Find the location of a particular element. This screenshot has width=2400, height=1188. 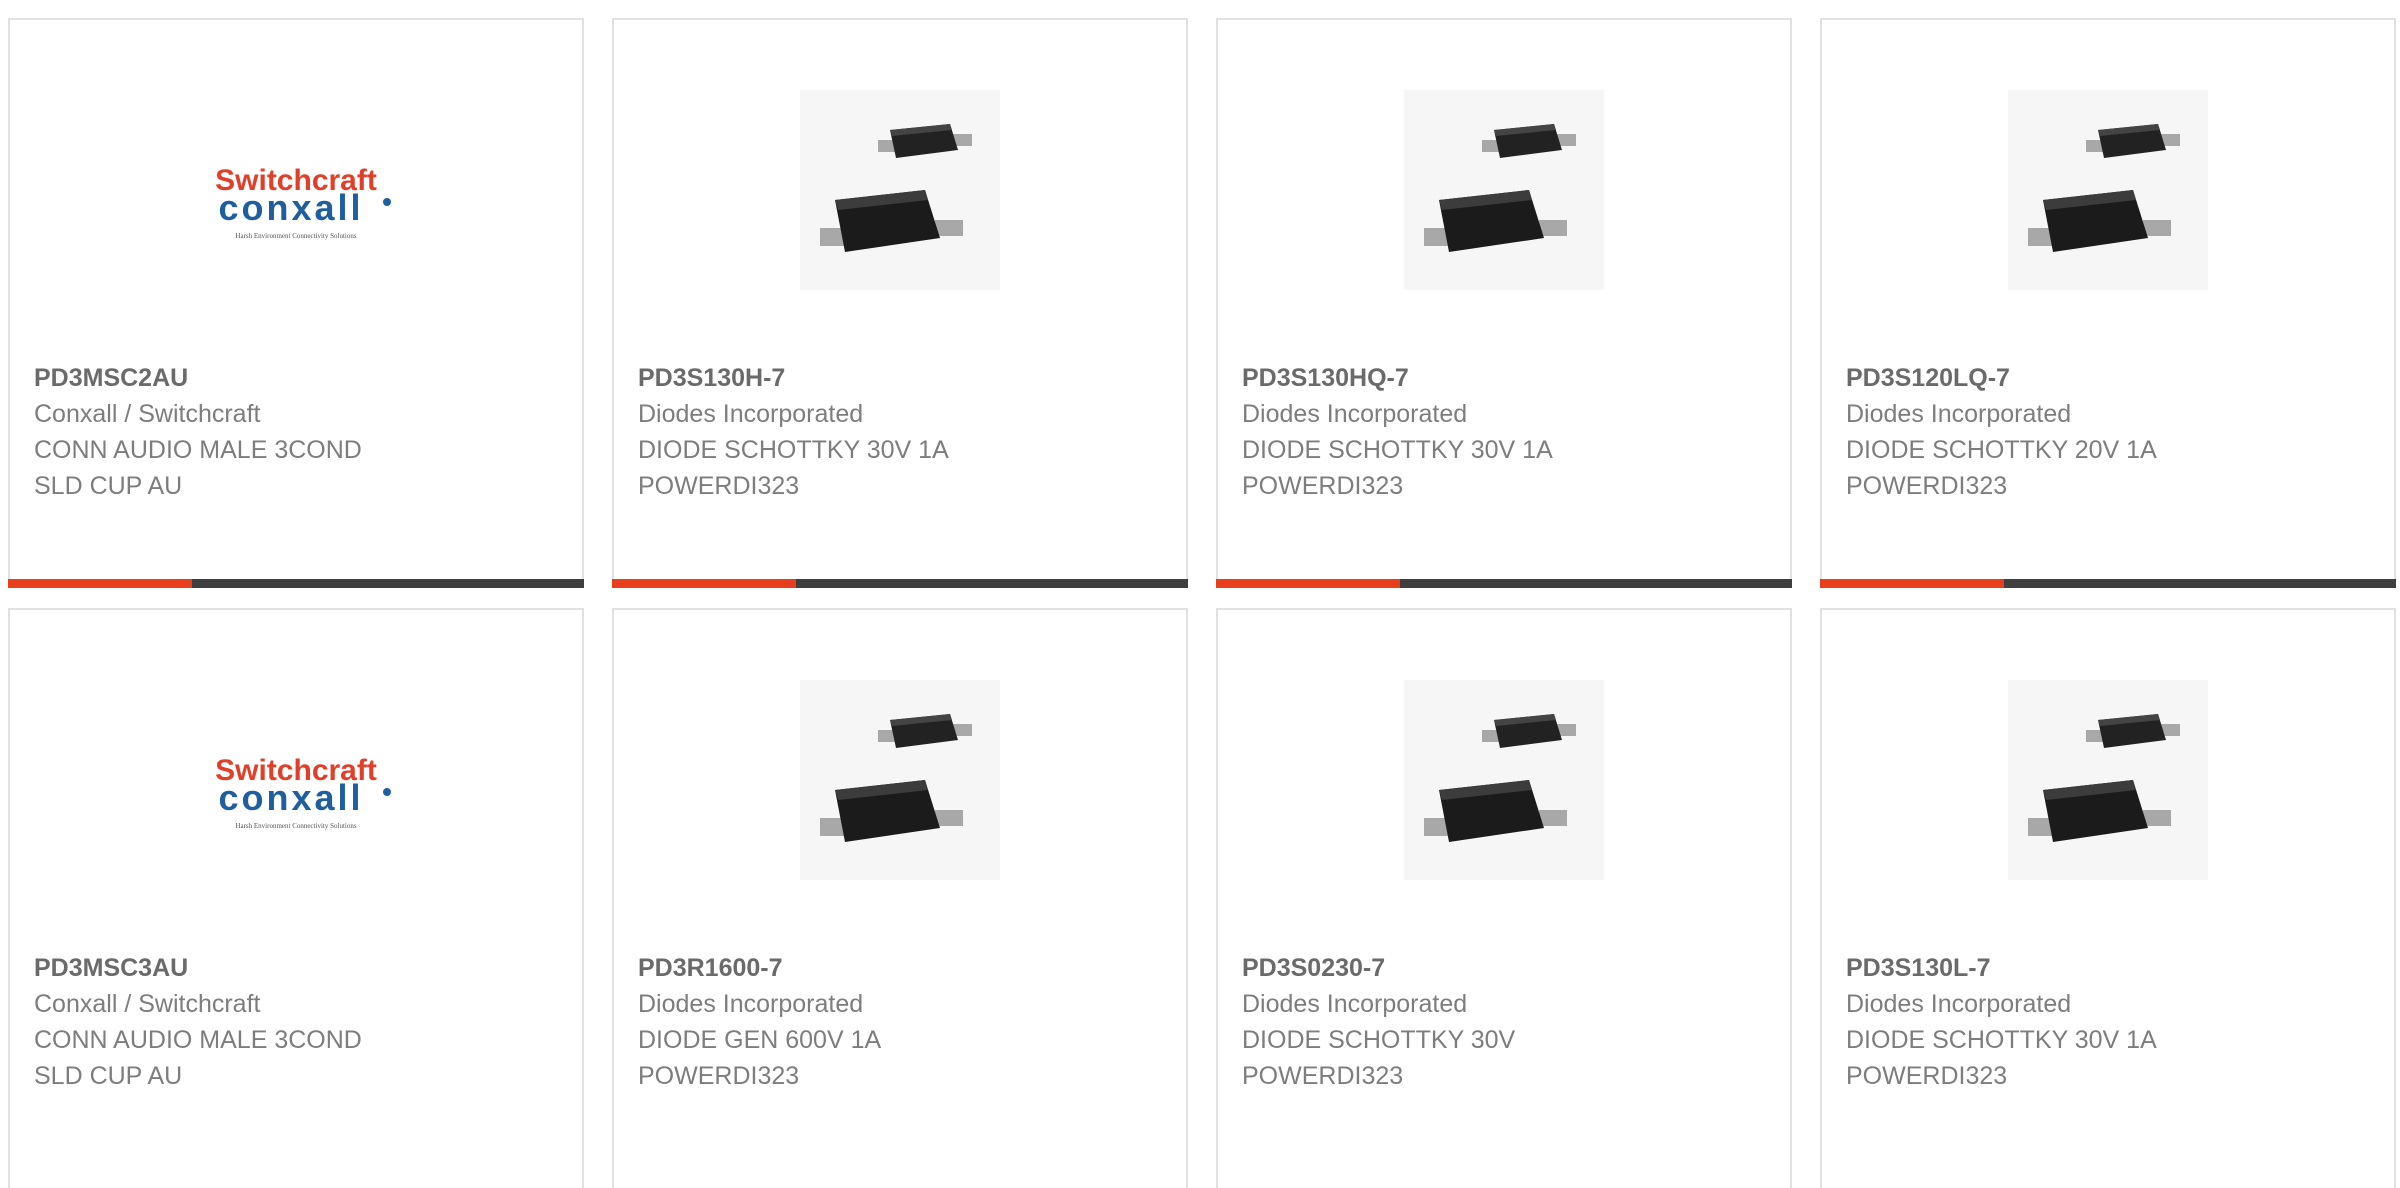

description: DIODE GEN 600V 1A POWERDI323 is located at coordinates (760, 1058).